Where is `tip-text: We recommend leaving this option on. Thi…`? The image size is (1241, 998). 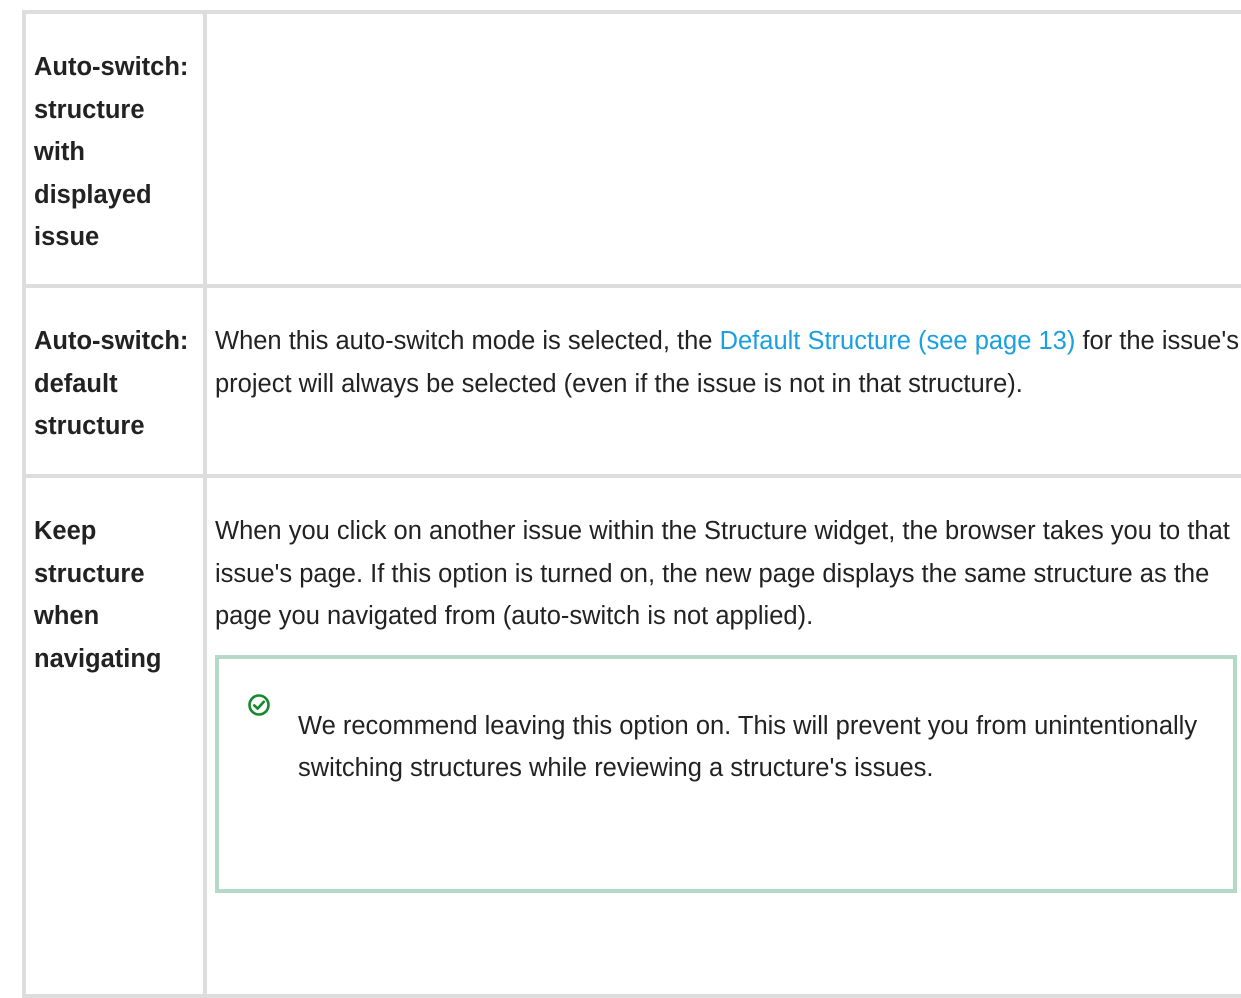 tip-text: We recommend leaving this option on. Thi… is located at coordinates (748, 747).